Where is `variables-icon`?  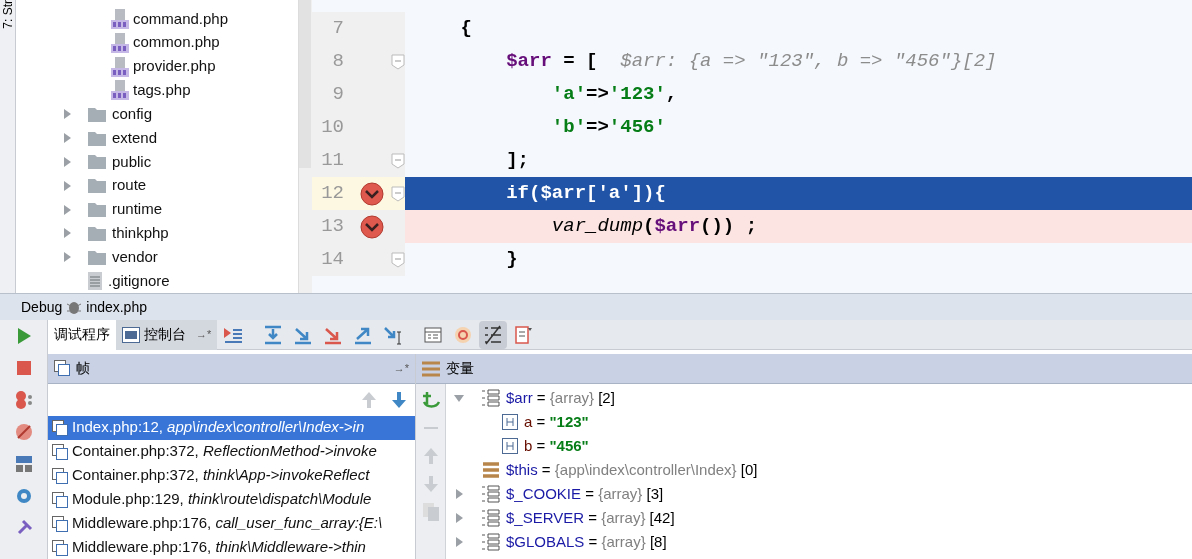
variables-icon is located at coordinates (431, 368).